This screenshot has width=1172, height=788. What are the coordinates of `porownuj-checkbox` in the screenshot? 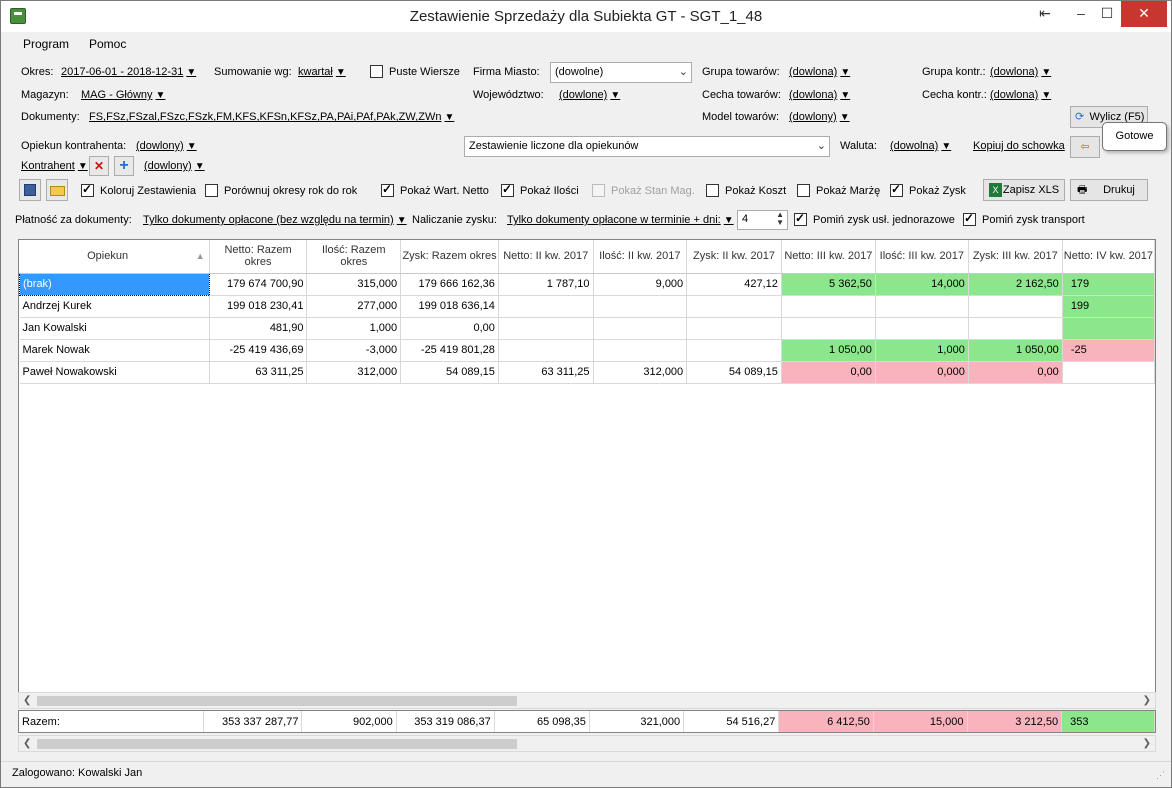 It's located at (211, 190).